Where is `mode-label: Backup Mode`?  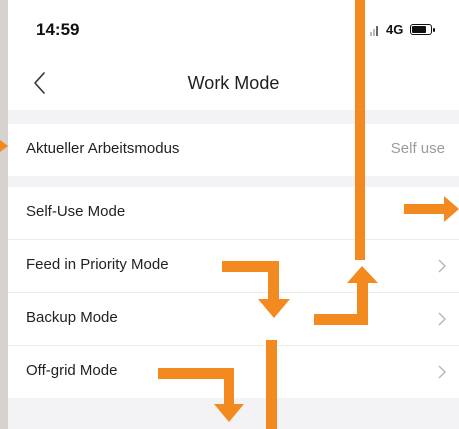 mode-label: Backup Mode is located at coordinates (72, 317).